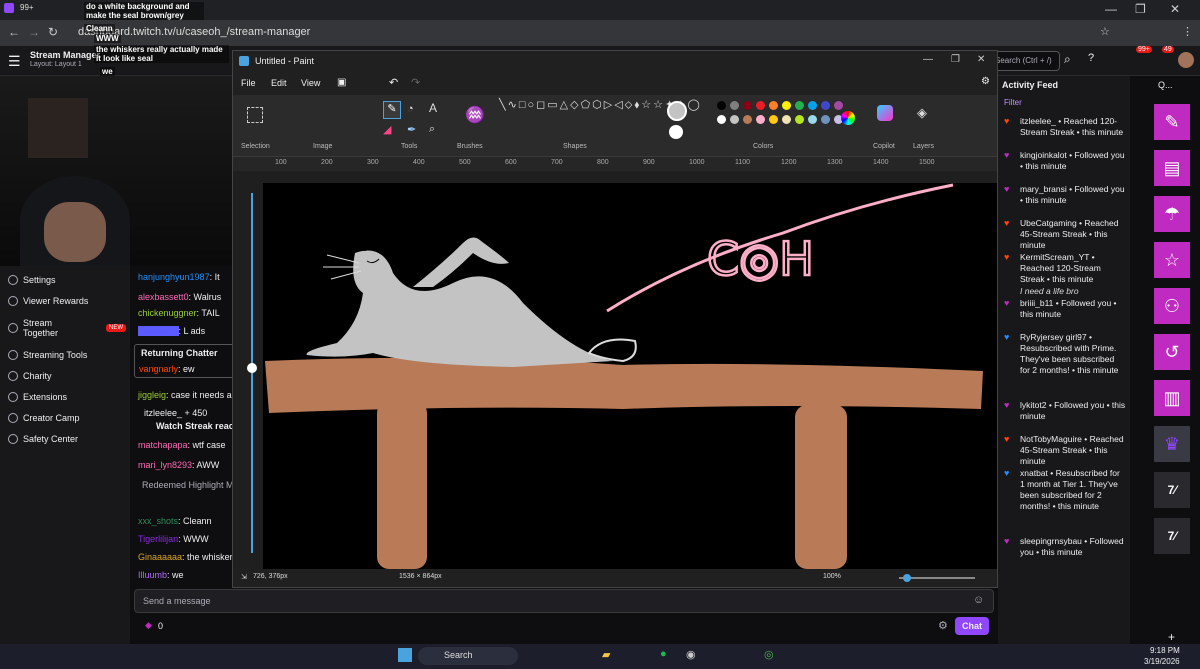 This screenshot has height=669, width=1200. What do you see at coordinates (48, 301) in the screenshot?
I see `nav-viewer-rewards: Viewer Rewards` at bounding box center [48, 301].